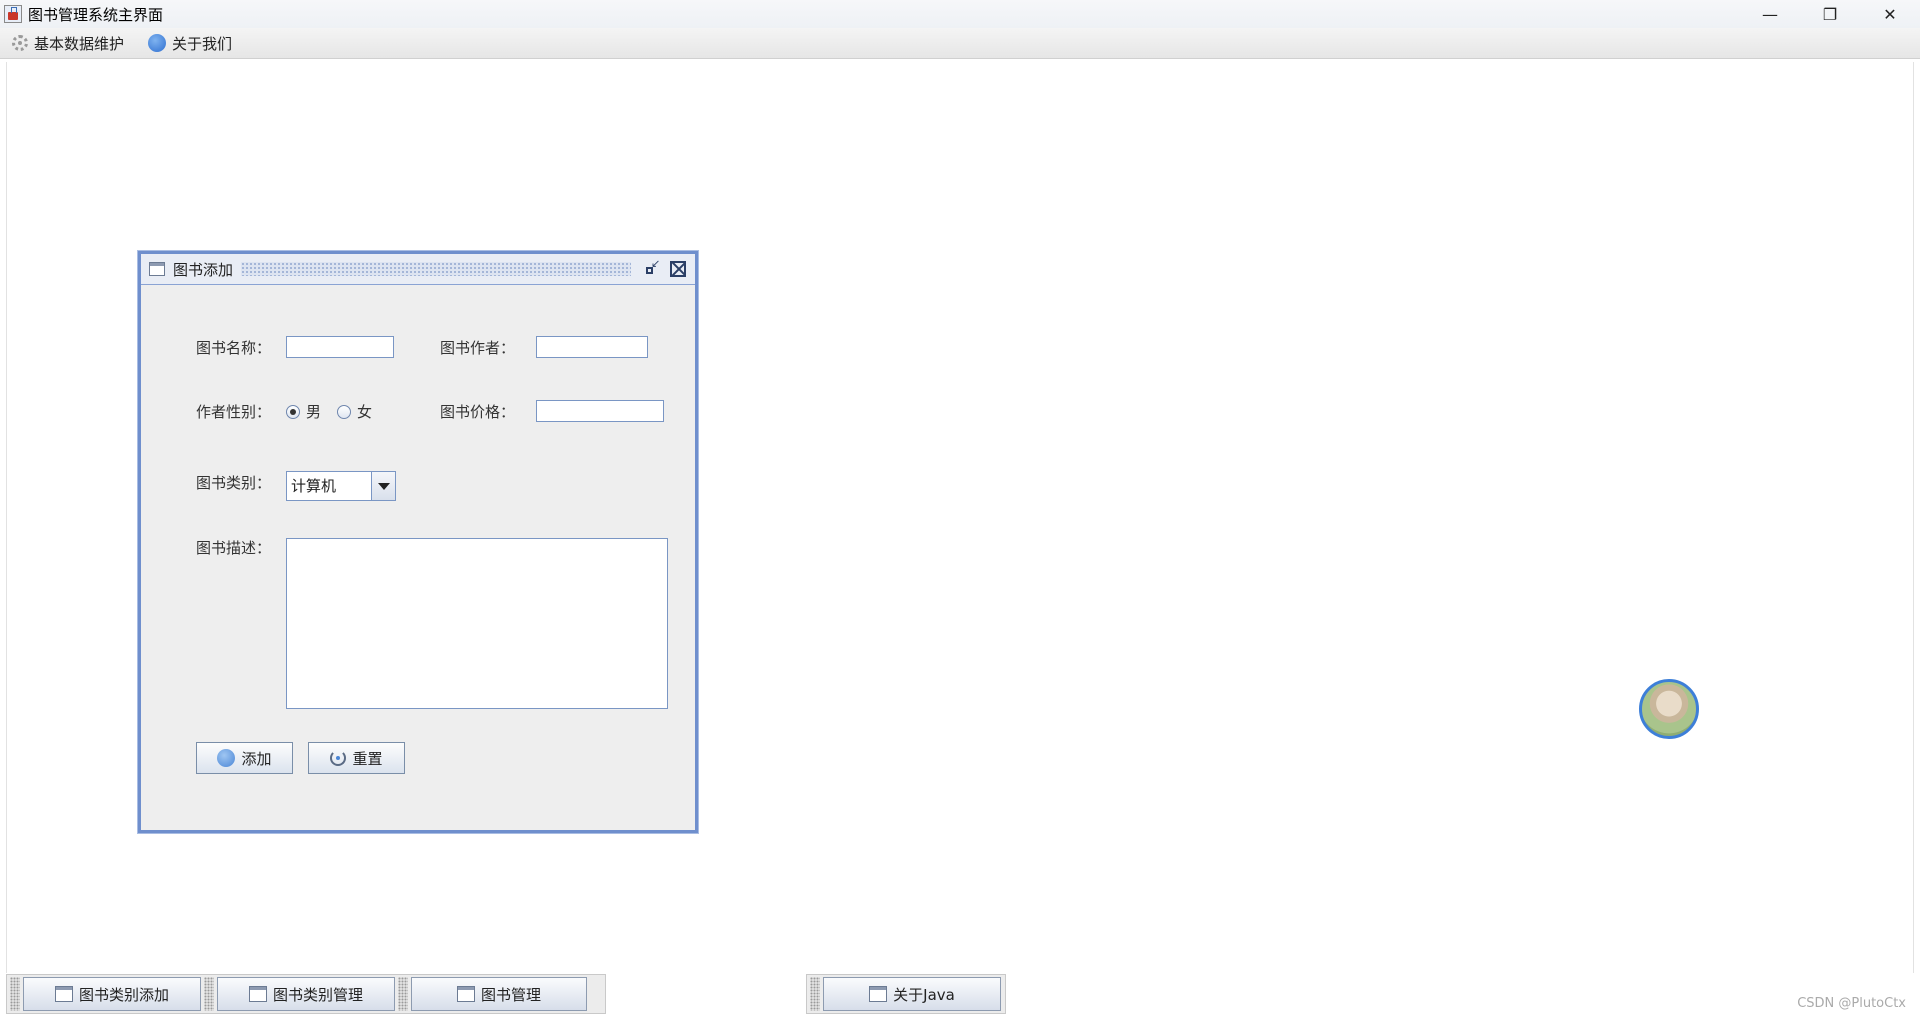  I want to click on add-icon, so click(226, 758).